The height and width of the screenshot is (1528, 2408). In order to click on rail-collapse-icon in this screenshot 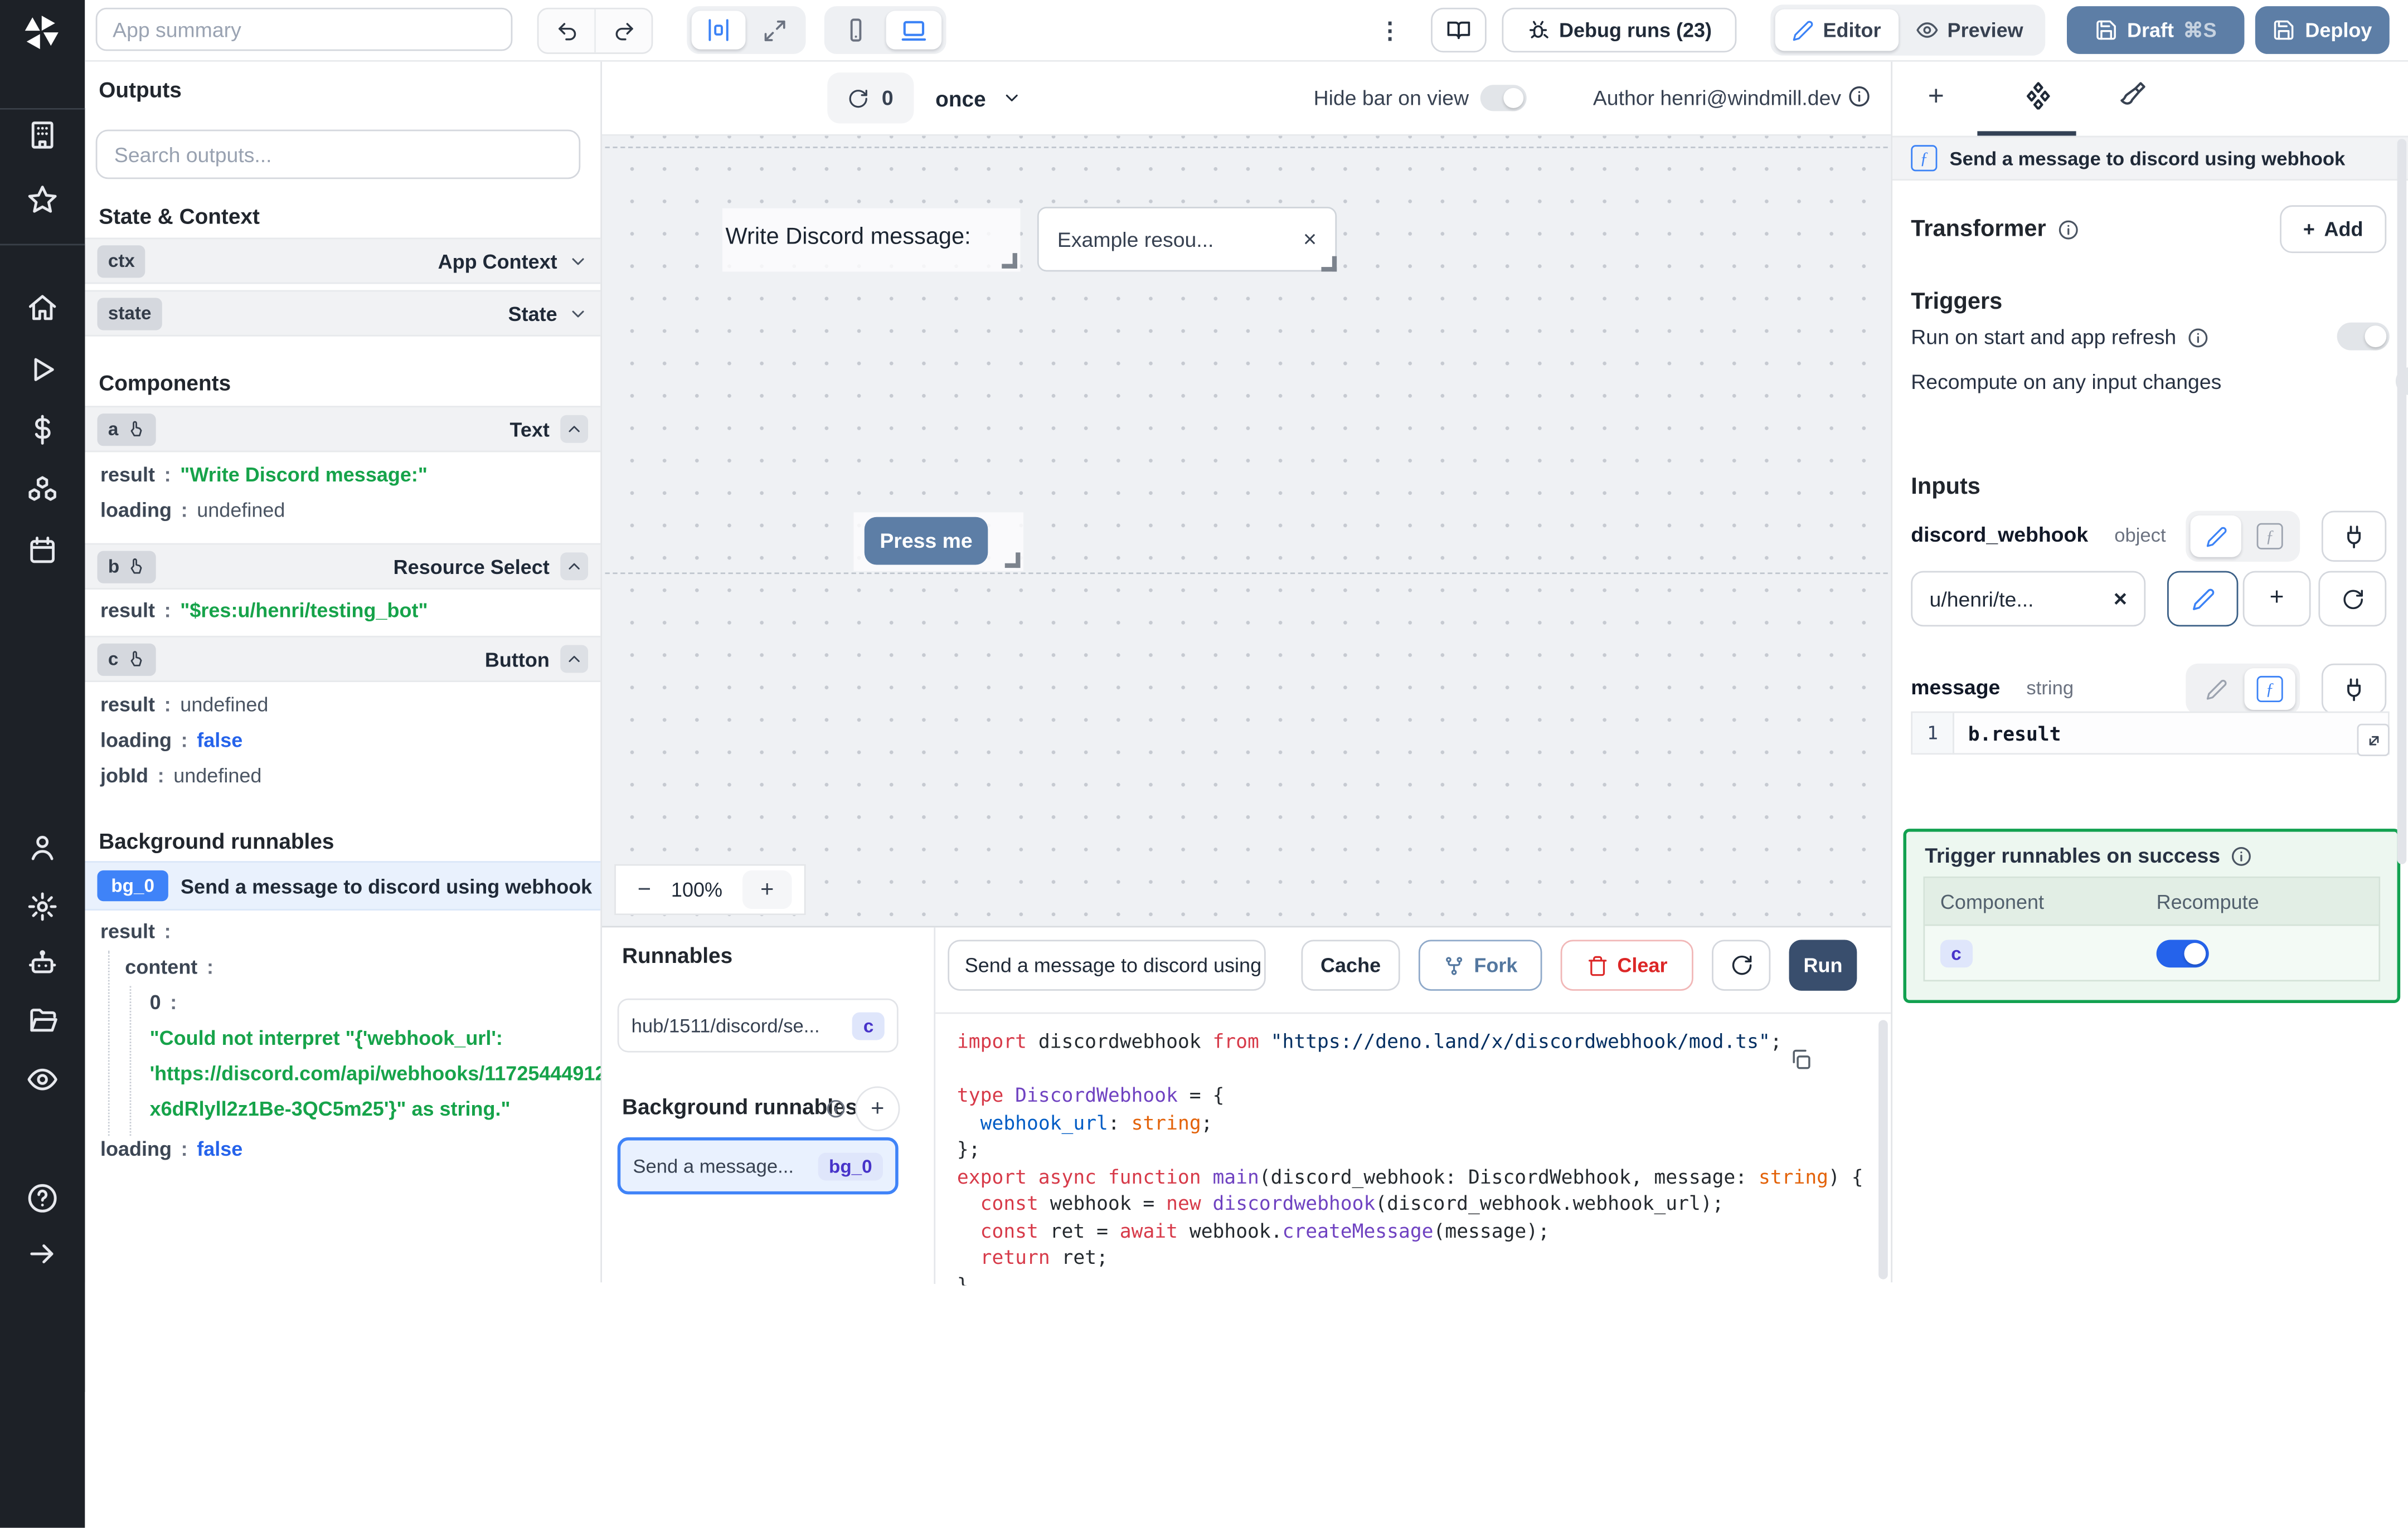, I will do `click(43, 1254)`.